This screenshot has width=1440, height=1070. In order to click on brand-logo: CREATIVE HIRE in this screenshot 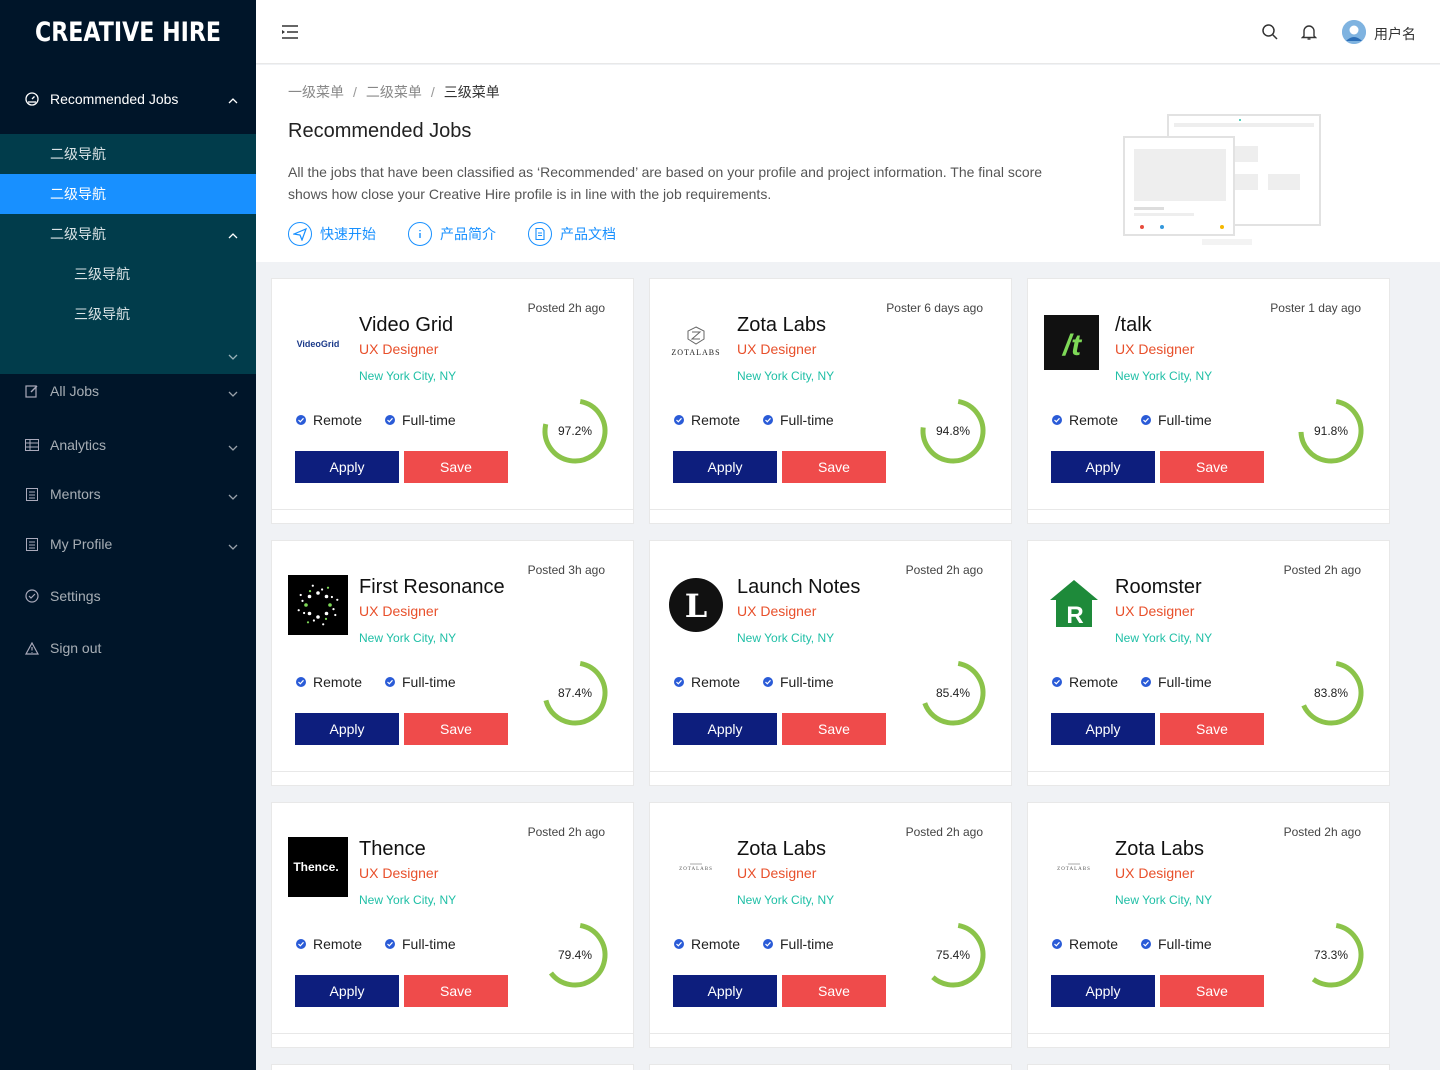, I will do `click(128, 32)`.